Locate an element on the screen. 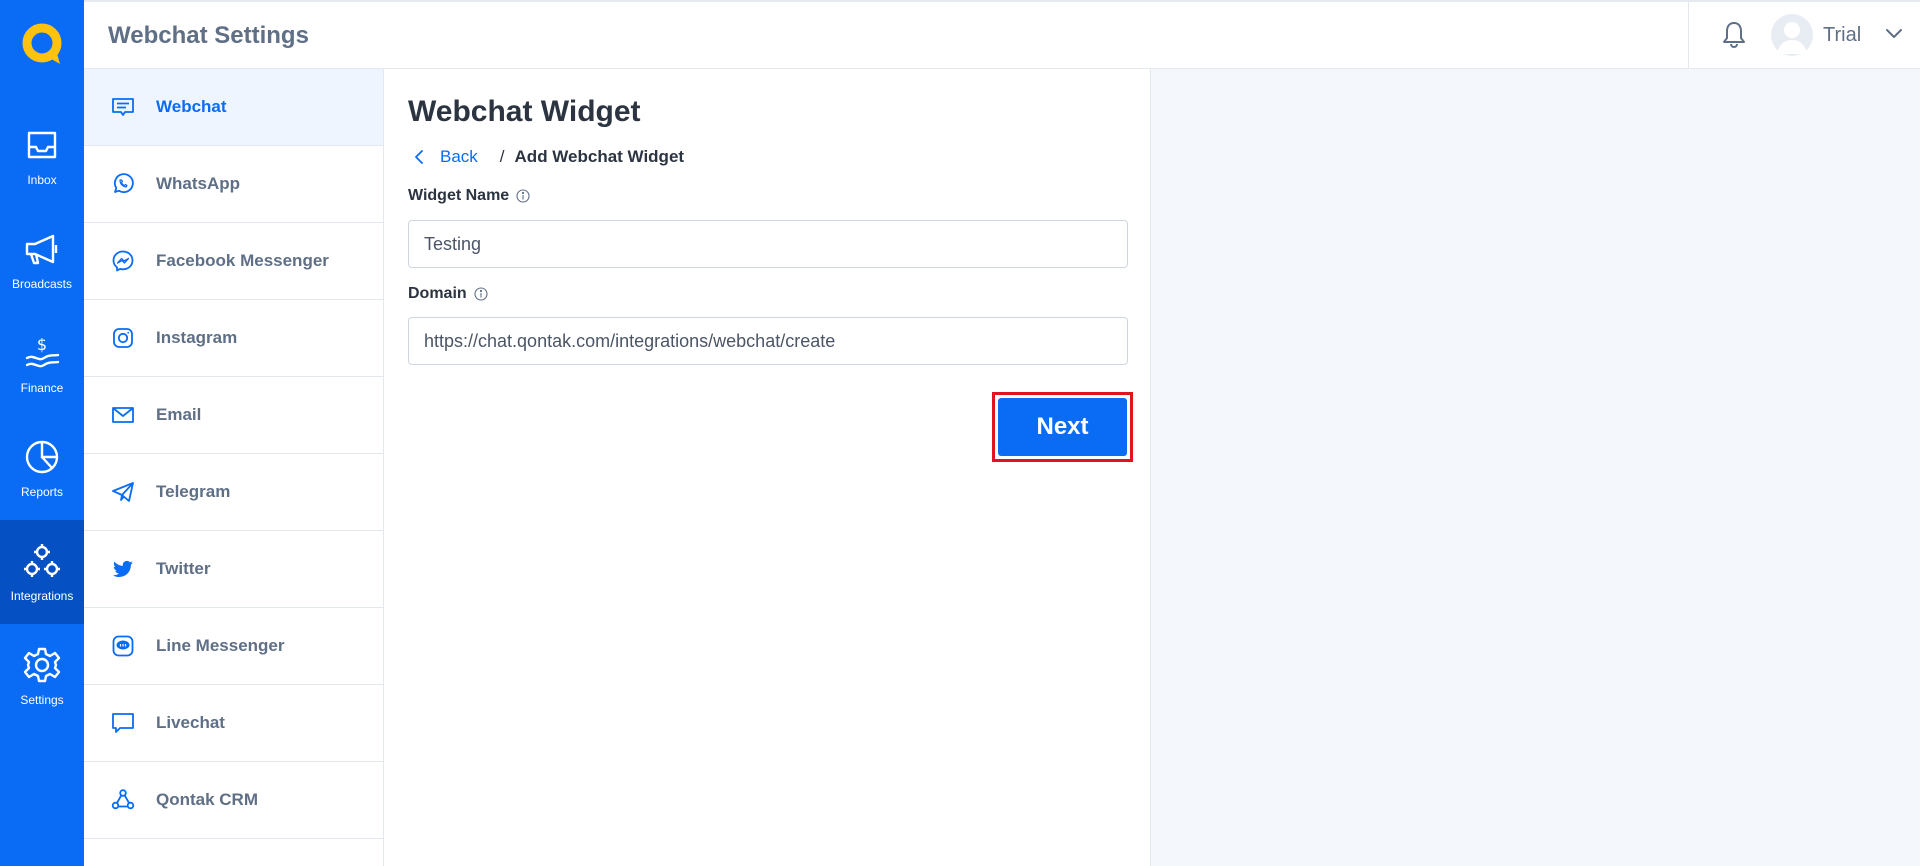 Image resolution: width=1920 pixels, height=866 pixels. logo-mark is located at coordinates (42, 43).